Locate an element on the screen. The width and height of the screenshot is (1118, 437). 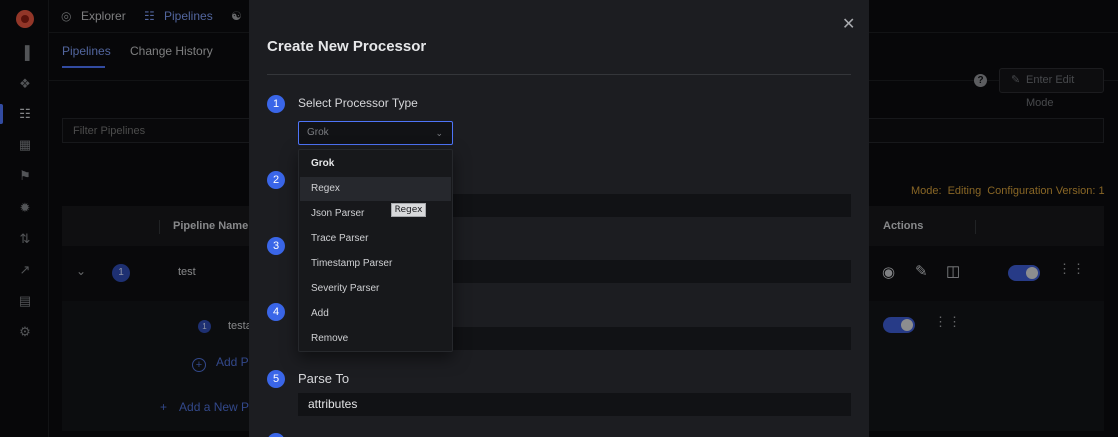
step-badge: 5 is located at coordinates (276, 379).